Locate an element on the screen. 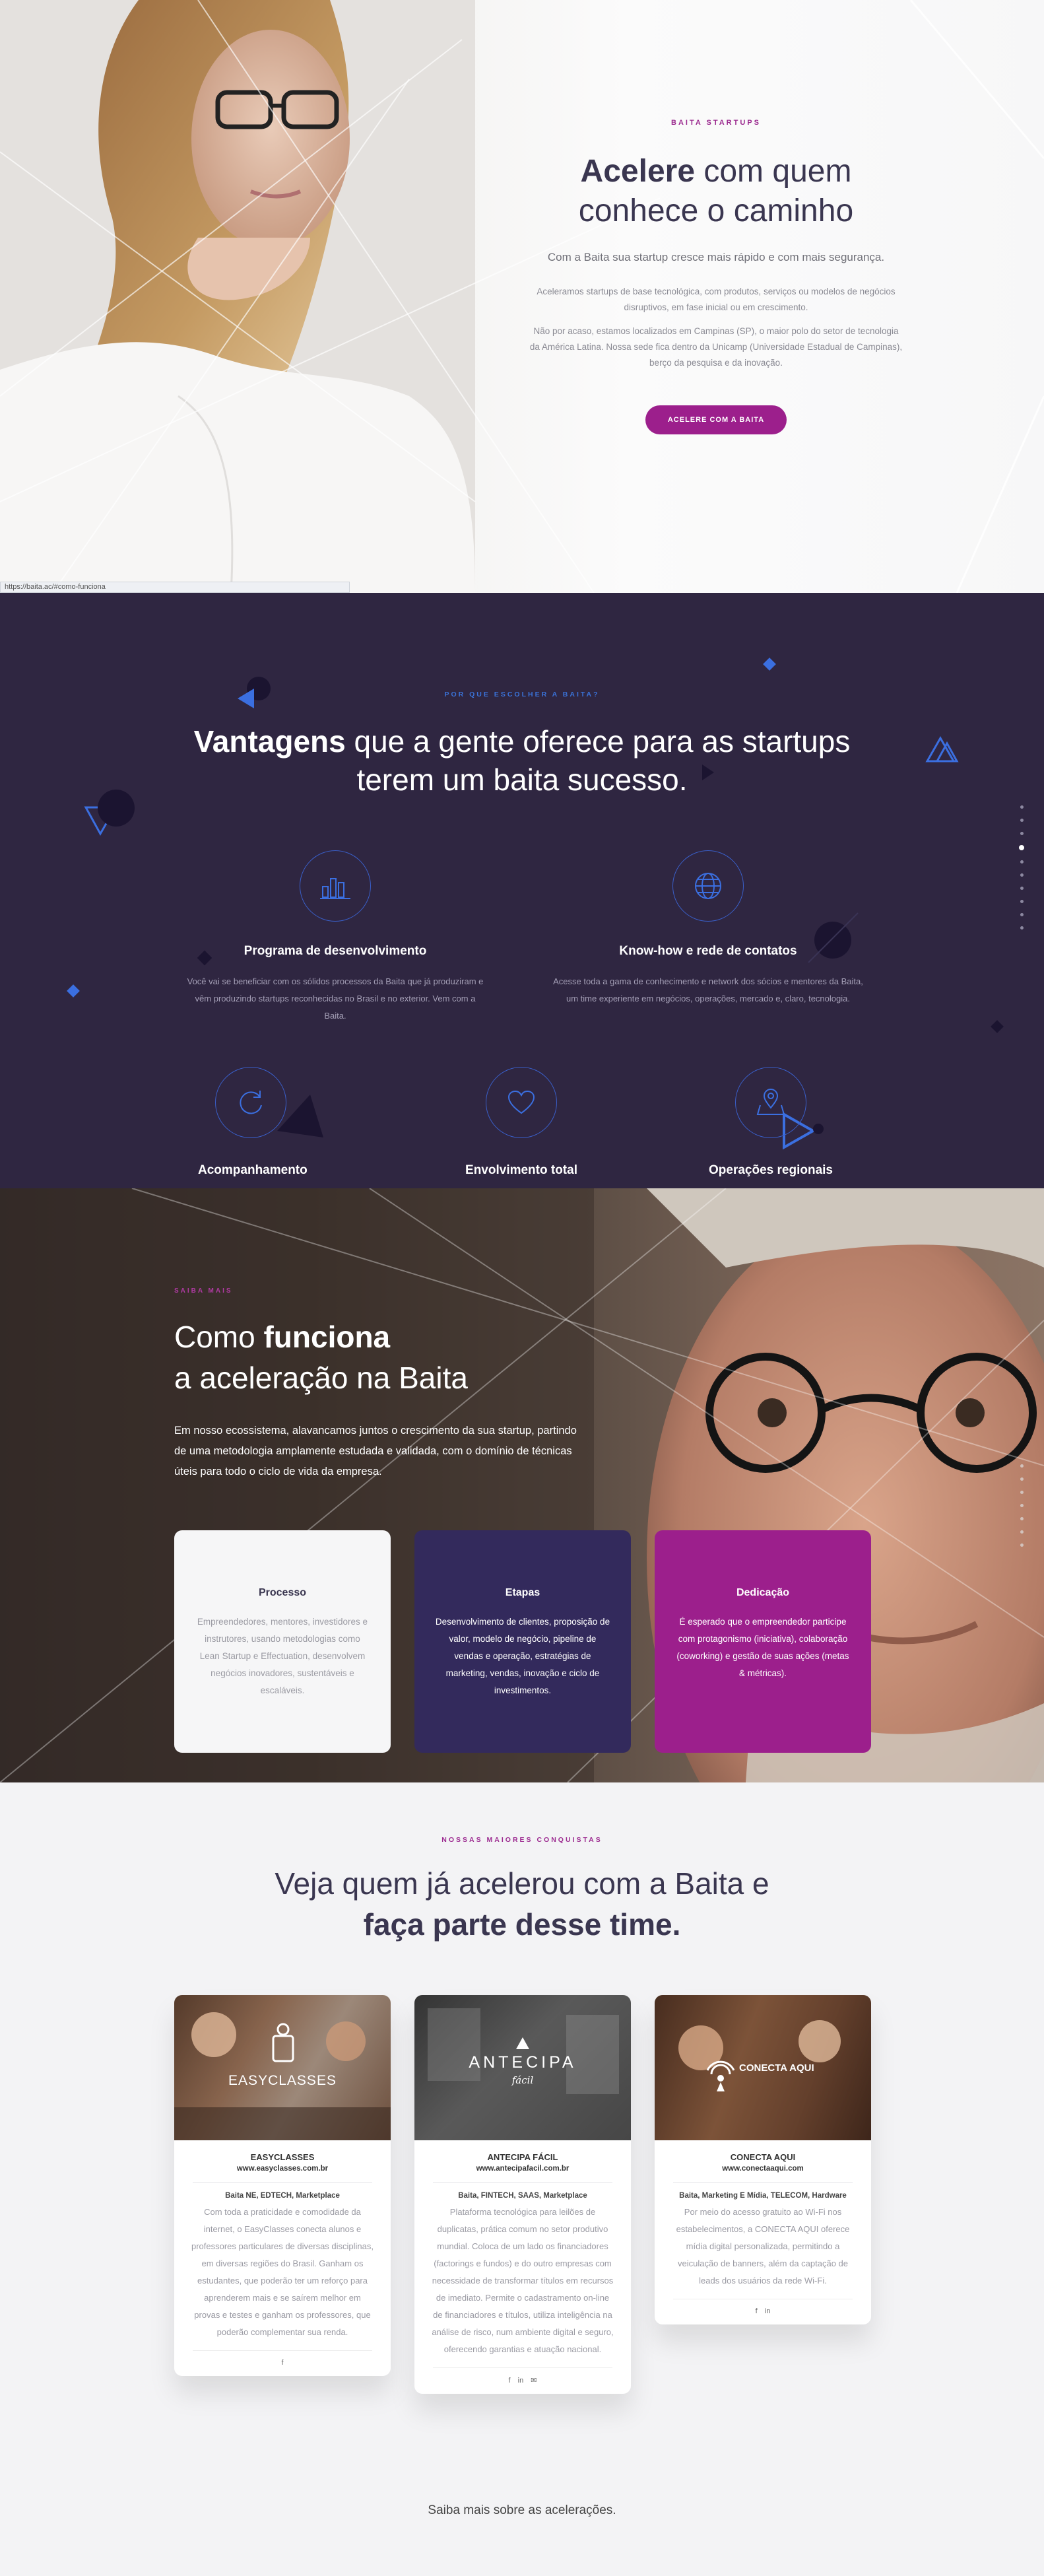  feature-title: Programa de desenvolvimento is located at coordinates (335, 951).